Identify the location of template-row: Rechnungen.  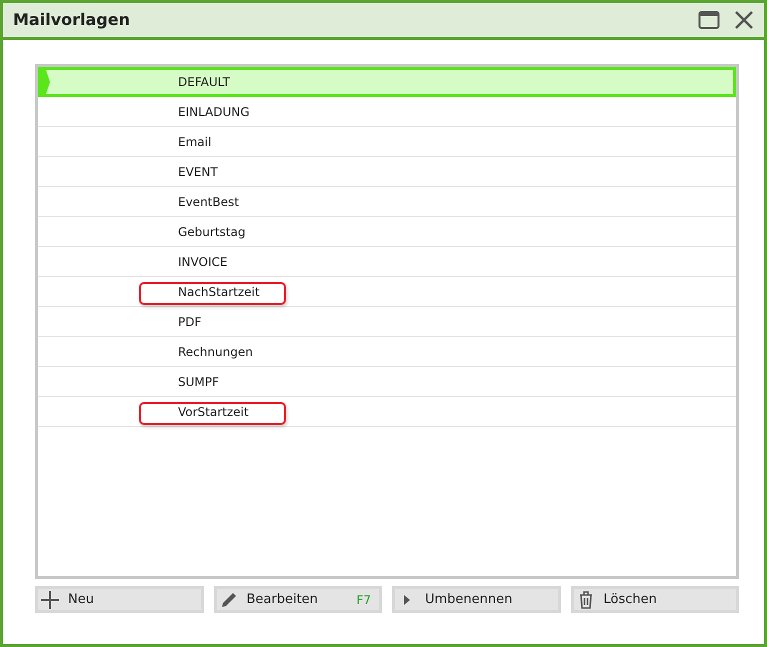
(387, 352).